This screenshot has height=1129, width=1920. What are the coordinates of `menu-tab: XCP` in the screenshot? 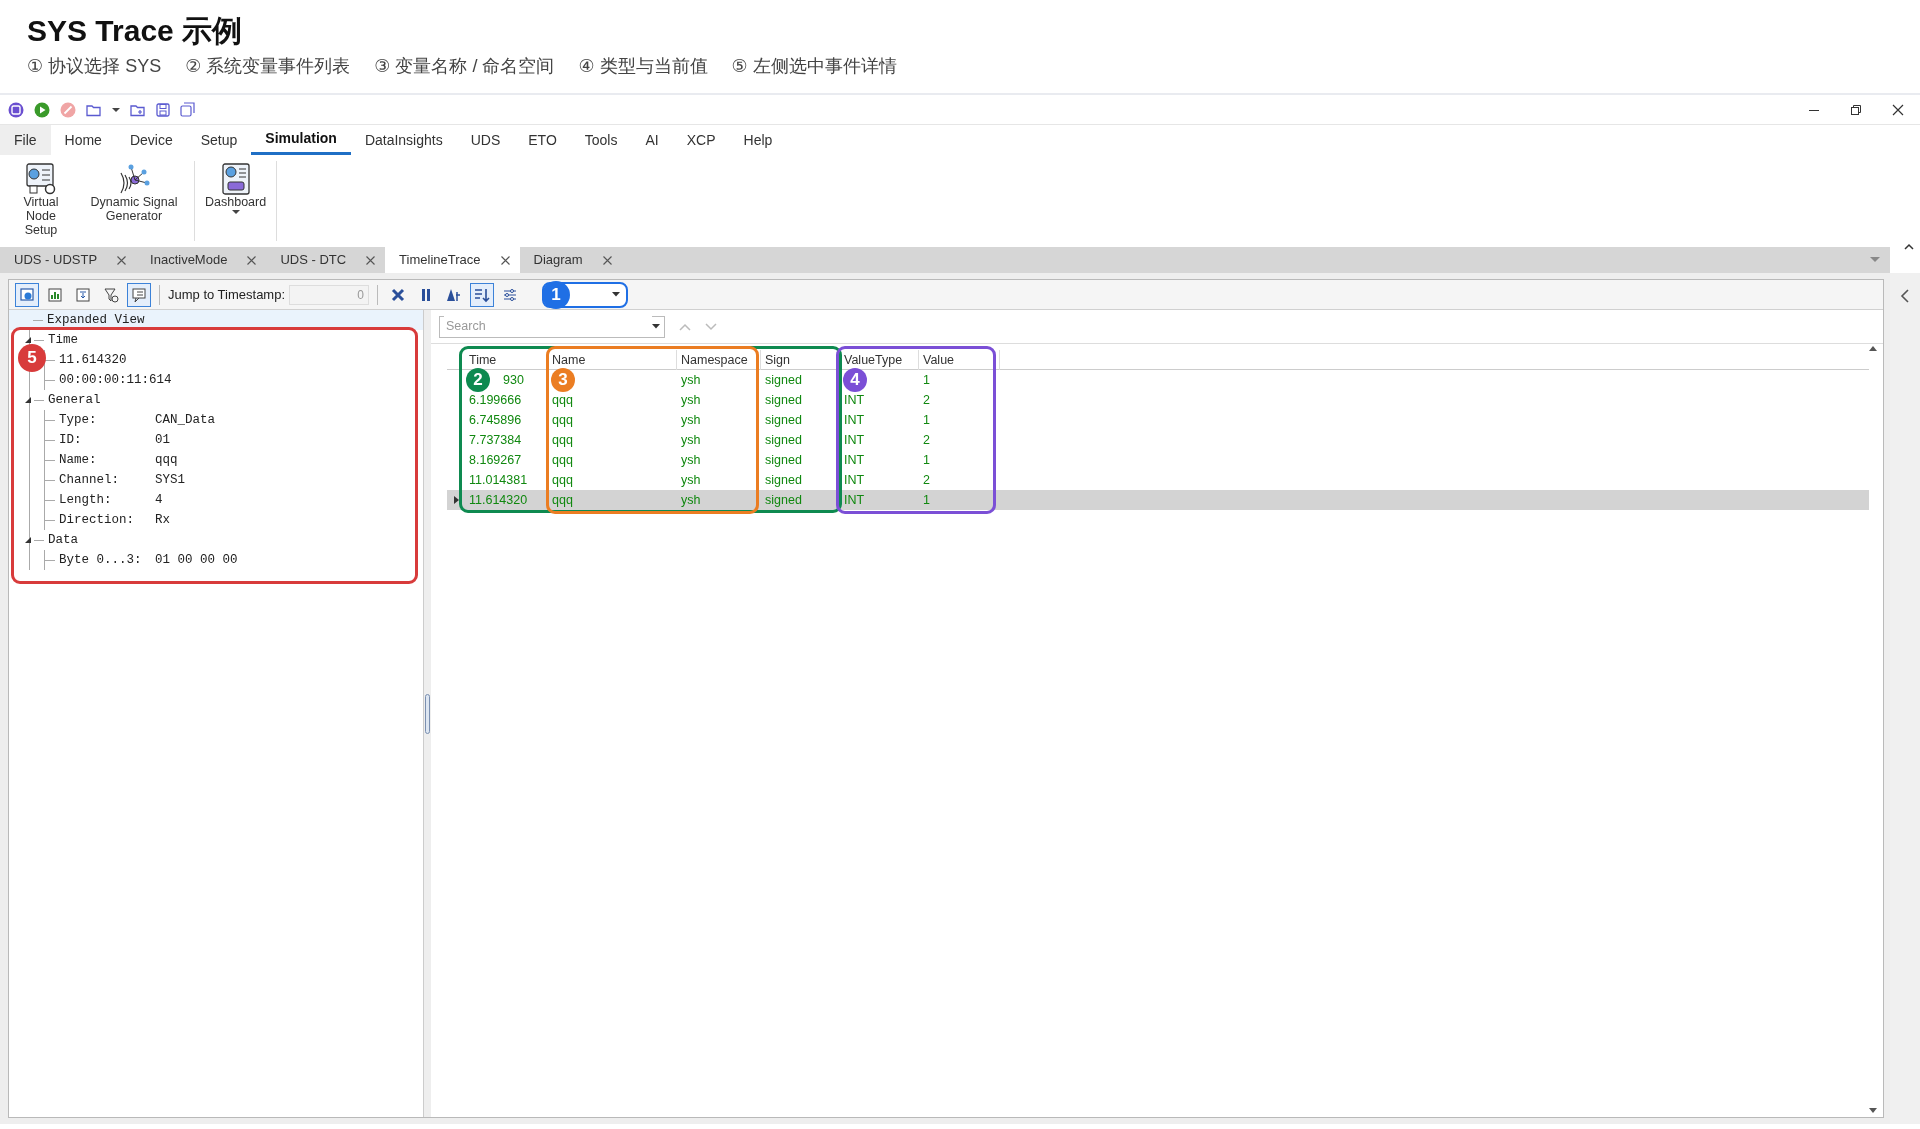 It's located at (701, 140).